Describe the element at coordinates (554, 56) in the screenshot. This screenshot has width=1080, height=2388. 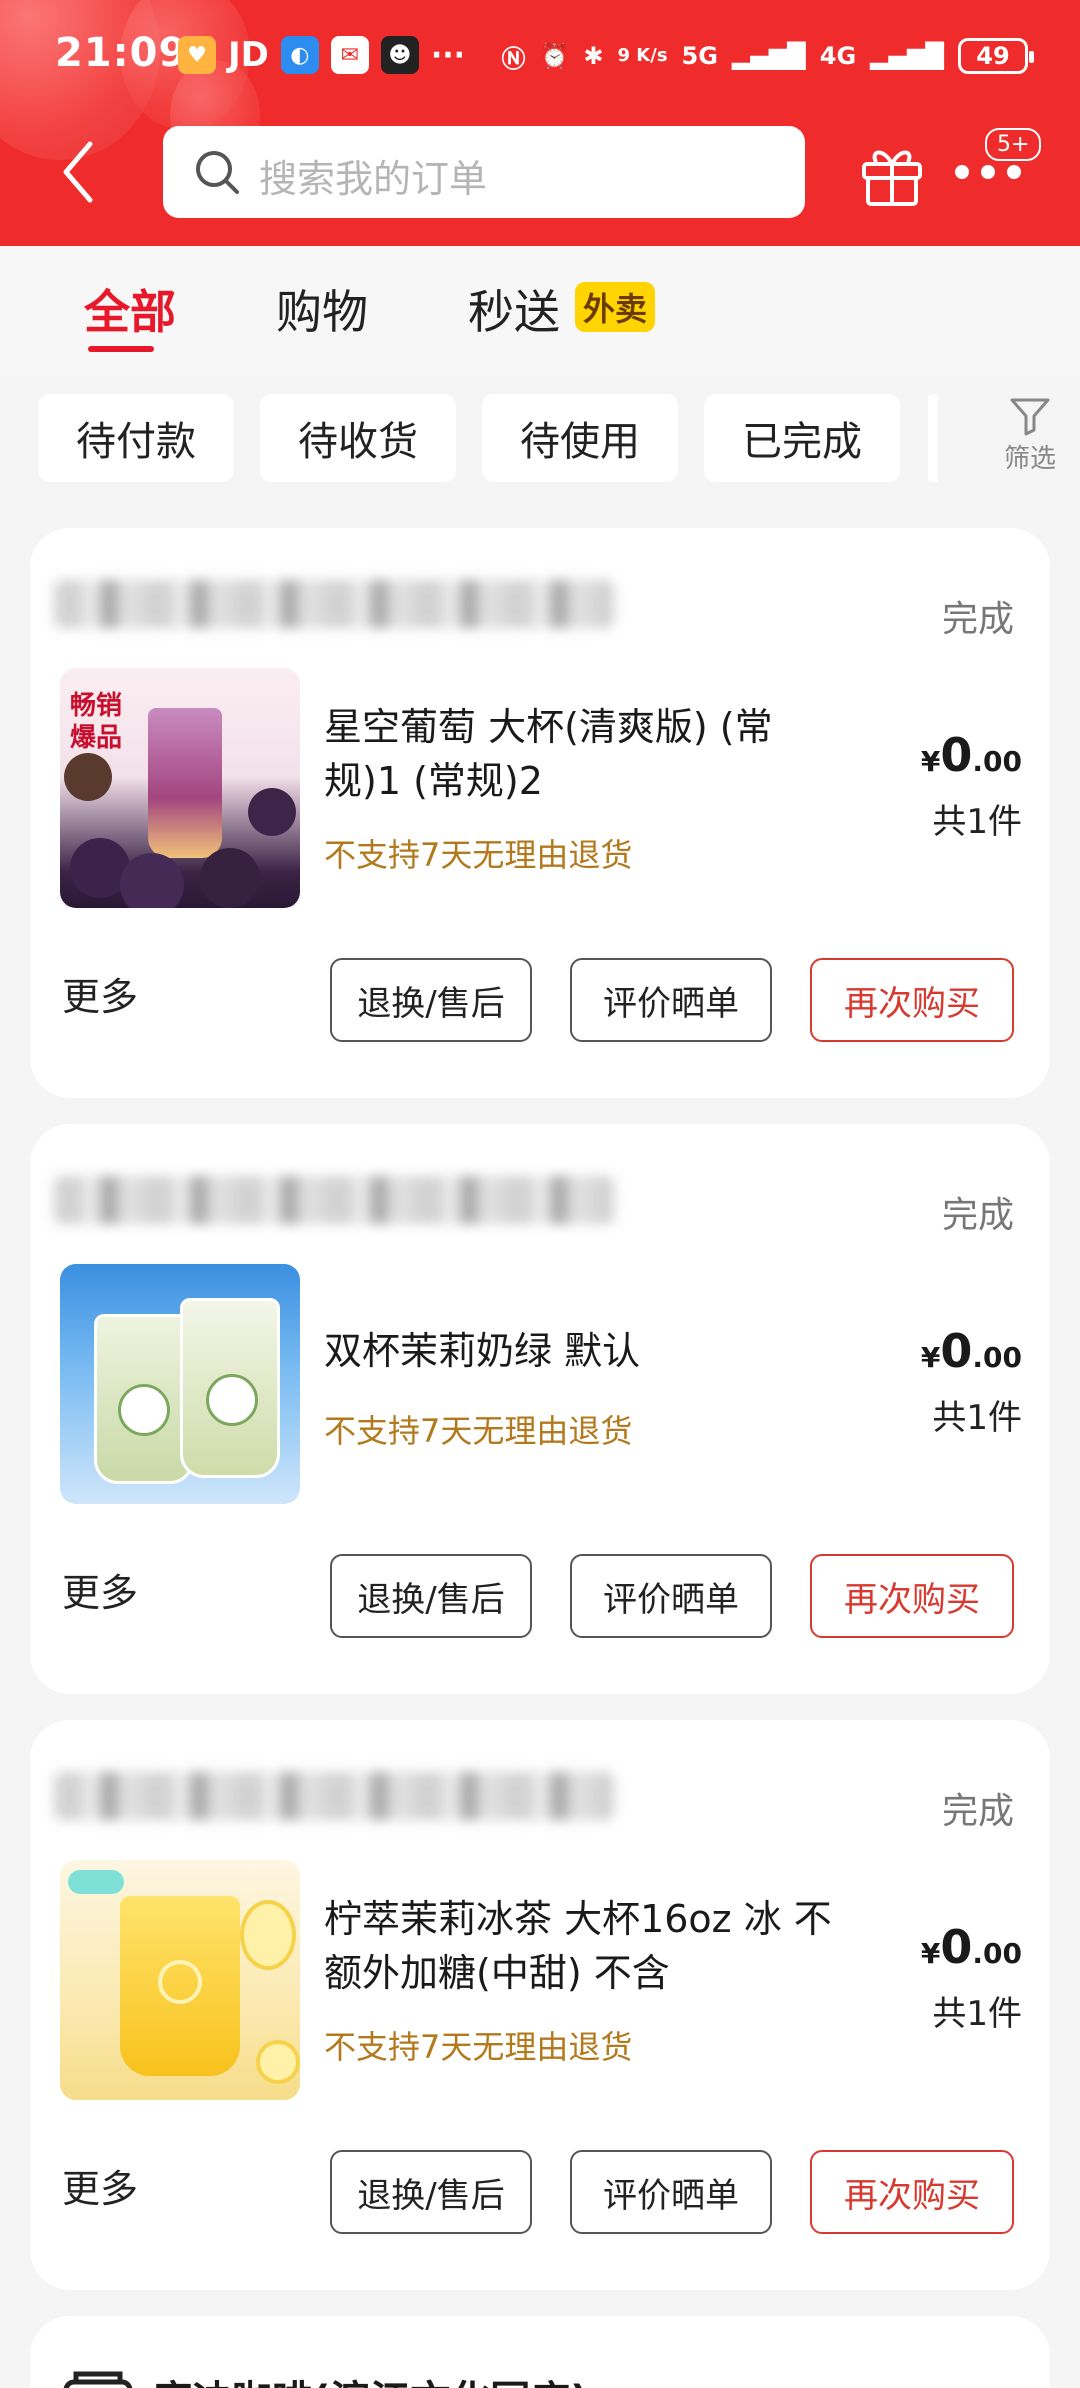
I see `alarm-icon: ⏰` at that location.